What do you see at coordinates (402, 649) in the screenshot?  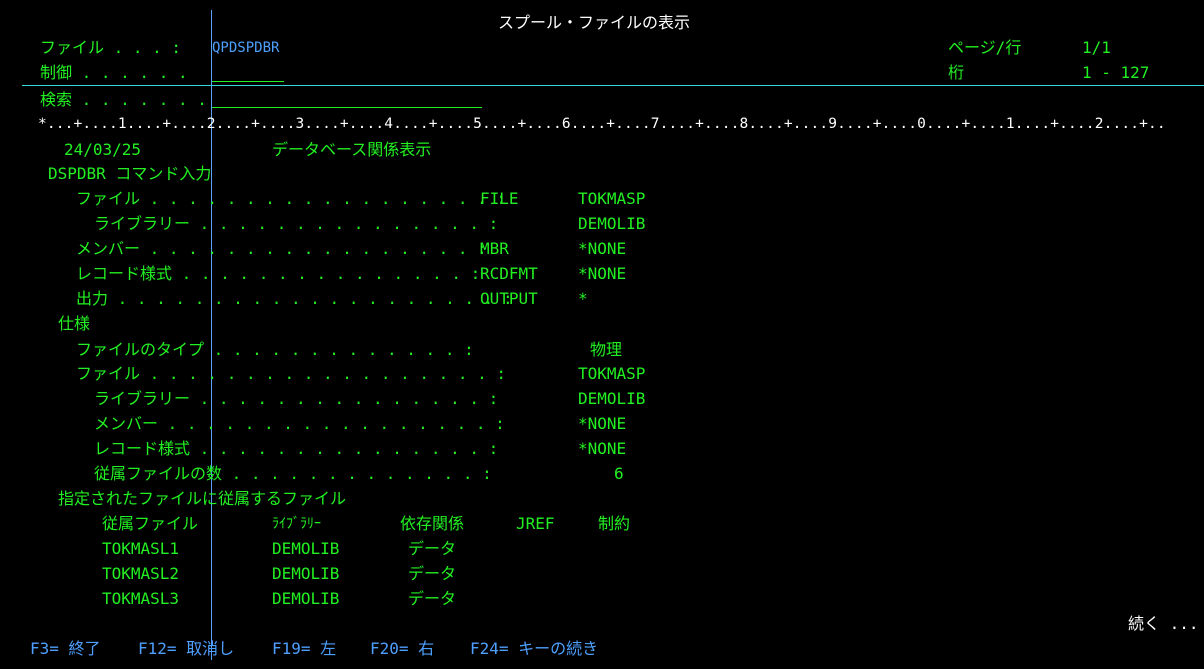 I see `f20-right-key: F20= 右` at bounding box center [402, 649].